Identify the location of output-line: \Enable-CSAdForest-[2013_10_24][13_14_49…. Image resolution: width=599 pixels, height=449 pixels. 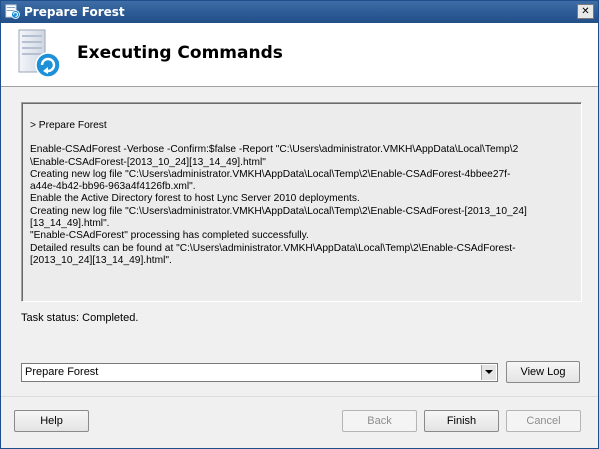
(148, 162).